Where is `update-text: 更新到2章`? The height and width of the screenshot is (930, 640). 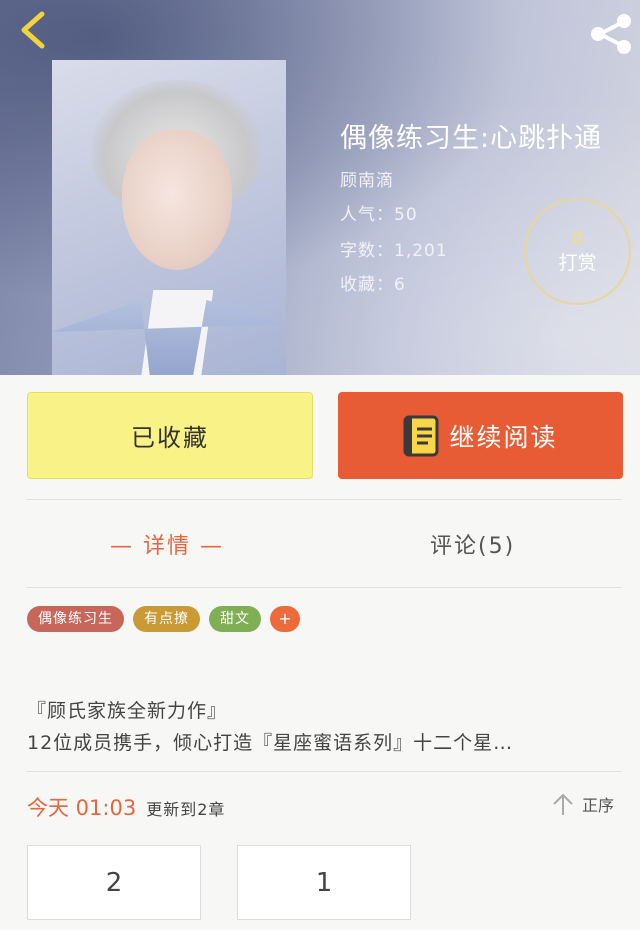
update-text: 更新到2章 is located at coordinates (186, 809).